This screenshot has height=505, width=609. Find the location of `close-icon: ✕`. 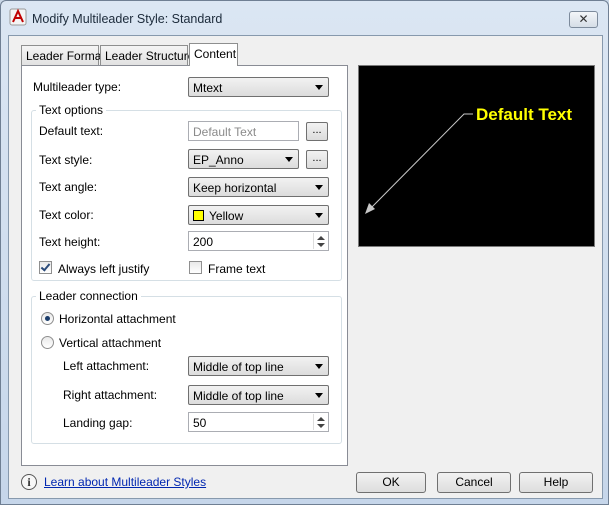

close-icon: ✕ is located at coordinates (583, 19).